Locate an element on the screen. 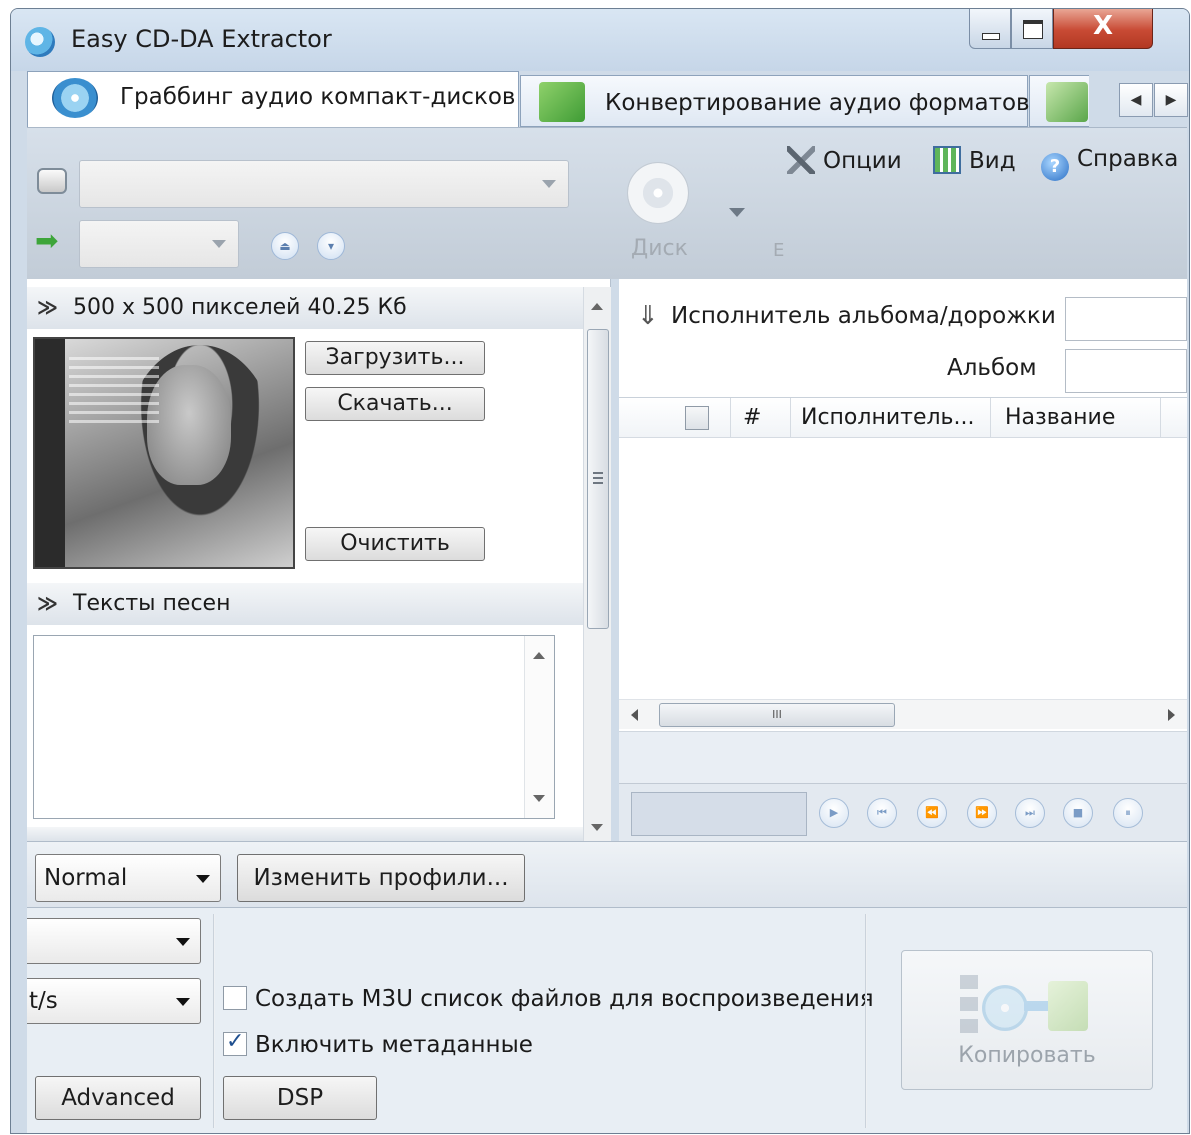  rewind-button: ⏪ is located at coordinates (932, 813).